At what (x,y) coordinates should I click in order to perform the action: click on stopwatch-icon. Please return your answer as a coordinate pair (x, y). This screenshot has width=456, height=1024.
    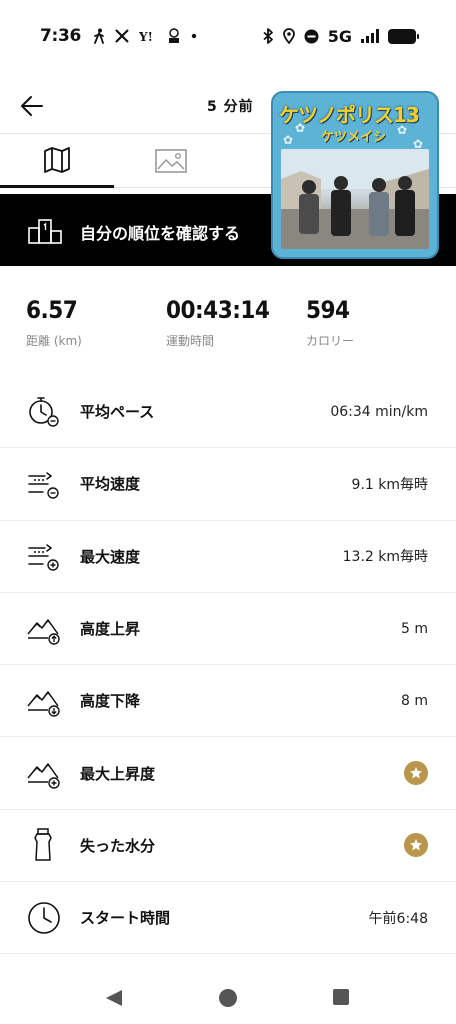
    Looking at the image, I should click on (44, 411).